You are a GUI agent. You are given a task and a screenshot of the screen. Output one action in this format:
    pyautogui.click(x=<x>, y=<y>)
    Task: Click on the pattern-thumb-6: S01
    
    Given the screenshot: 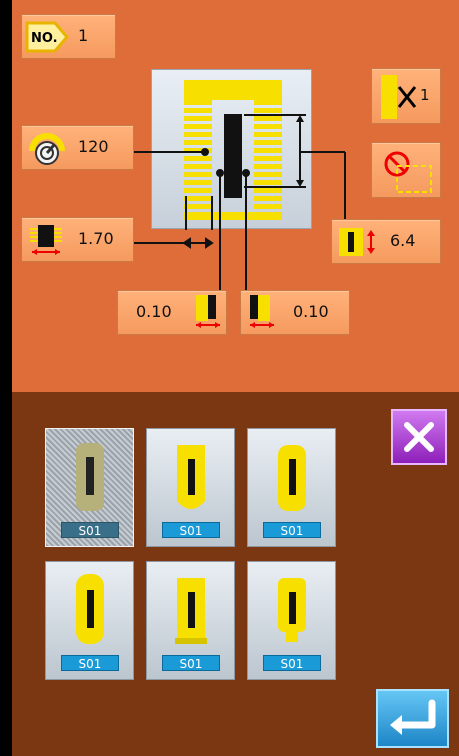 What is the action you would take?
    pyautogui.click(x=291, y=620)
    